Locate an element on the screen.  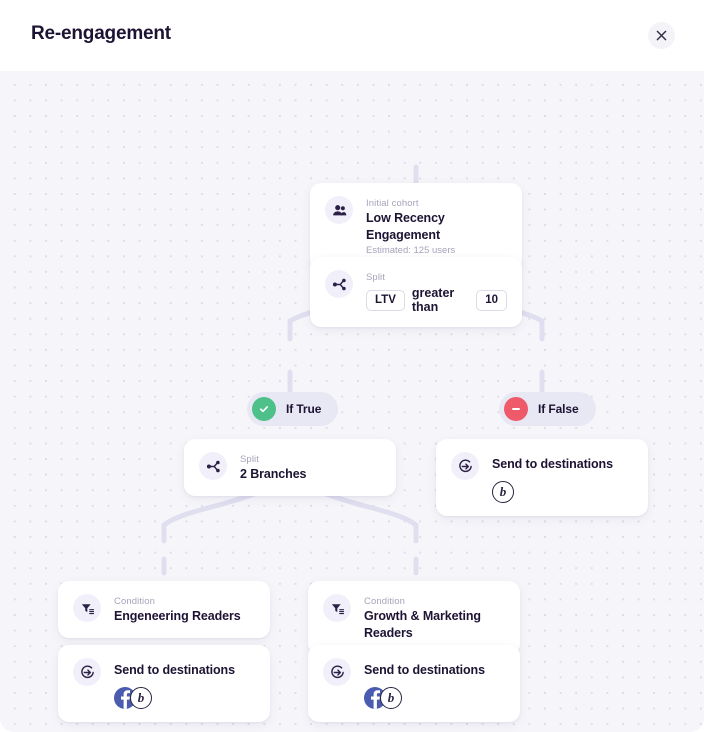
close-button is located at coordinates (661, 35).